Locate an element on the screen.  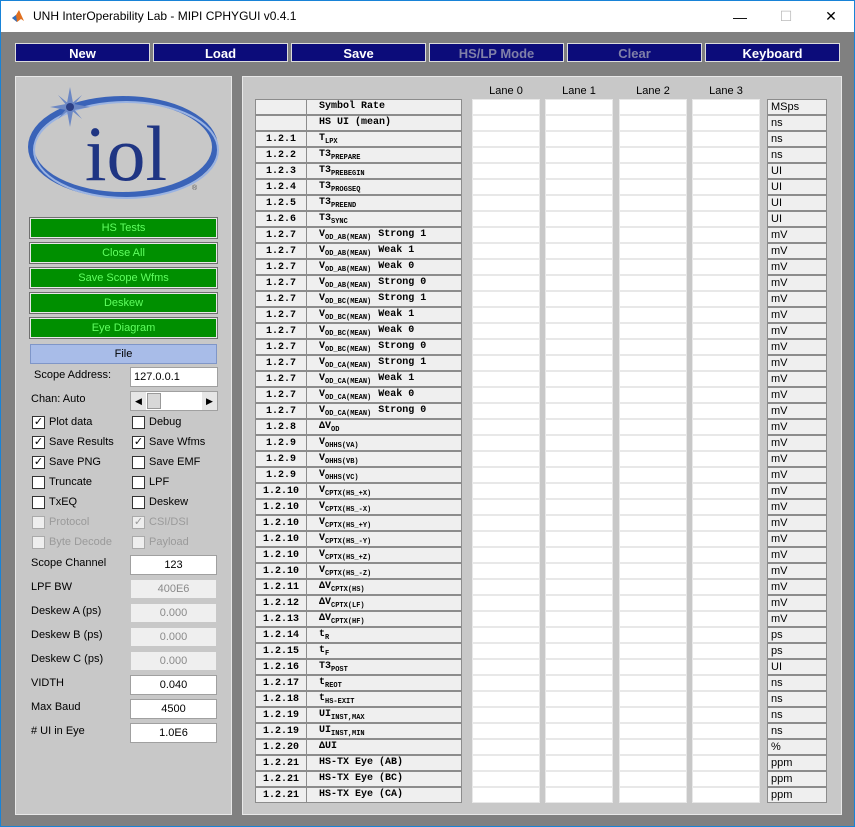
maximize-button: ☐ is located at coordinates (786, 16).